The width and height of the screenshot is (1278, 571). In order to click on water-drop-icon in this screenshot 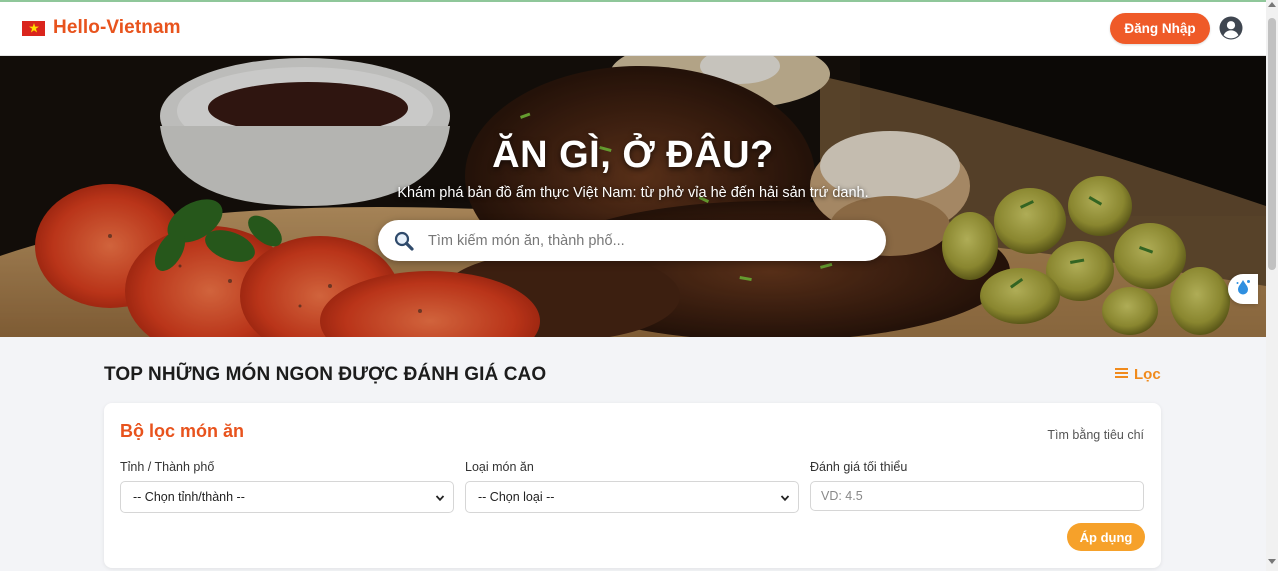, I will do `click(1243, 289)`.